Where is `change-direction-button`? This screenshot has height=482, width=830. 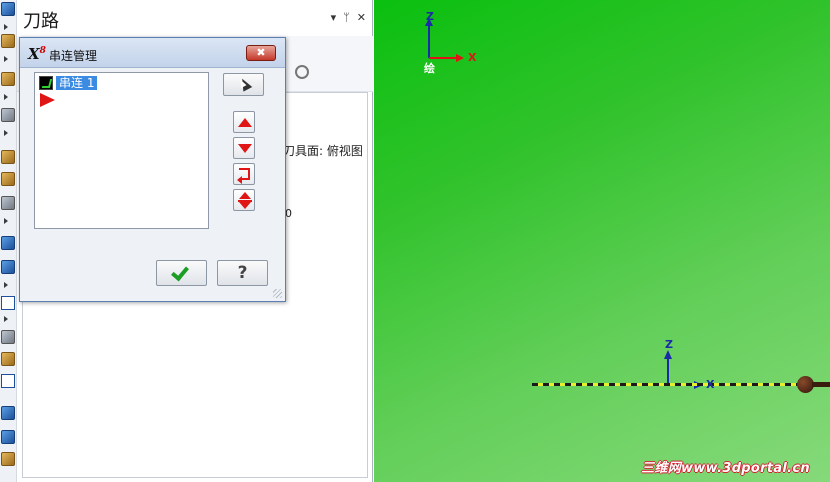 change-direction-button is located at coordinates (244, 200).